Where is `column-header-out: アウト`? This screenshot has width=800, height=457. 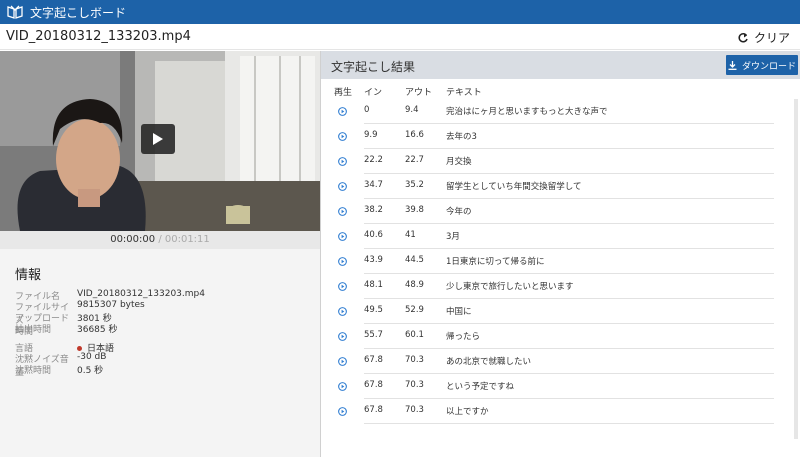 column-header-out: アウト is located at coordinates (419, 93).